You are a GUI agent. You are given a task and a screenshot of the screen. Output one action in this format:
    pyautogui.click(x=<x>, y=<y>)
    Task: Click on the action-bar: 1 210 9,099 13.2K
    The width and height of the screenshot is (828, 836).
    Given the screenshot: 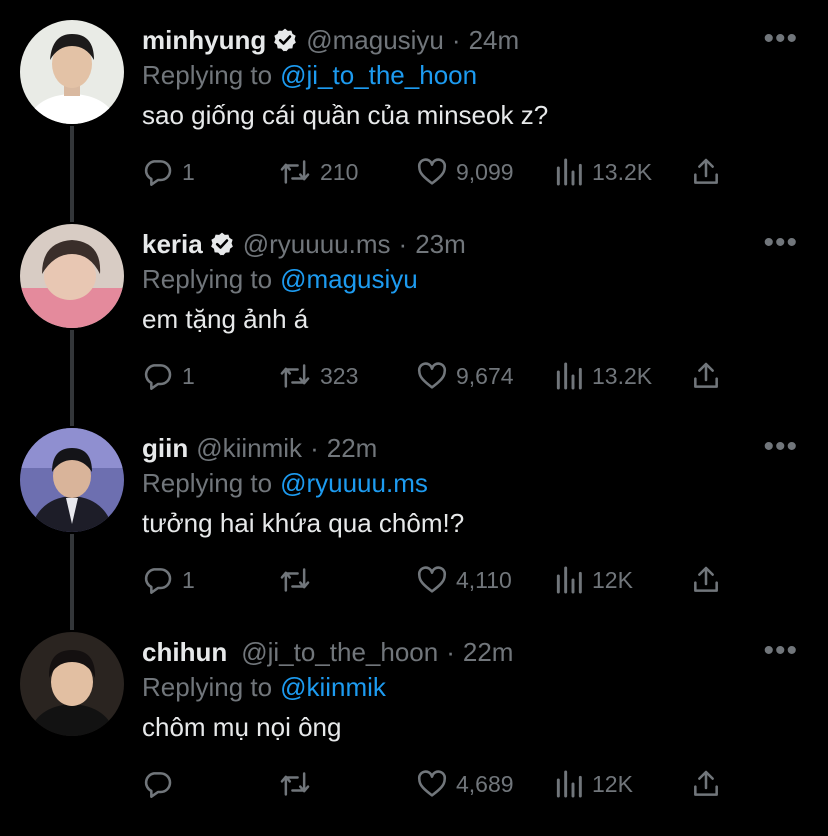 What is the action you would take?
    pyautogui.click(x=437, y=172)
    